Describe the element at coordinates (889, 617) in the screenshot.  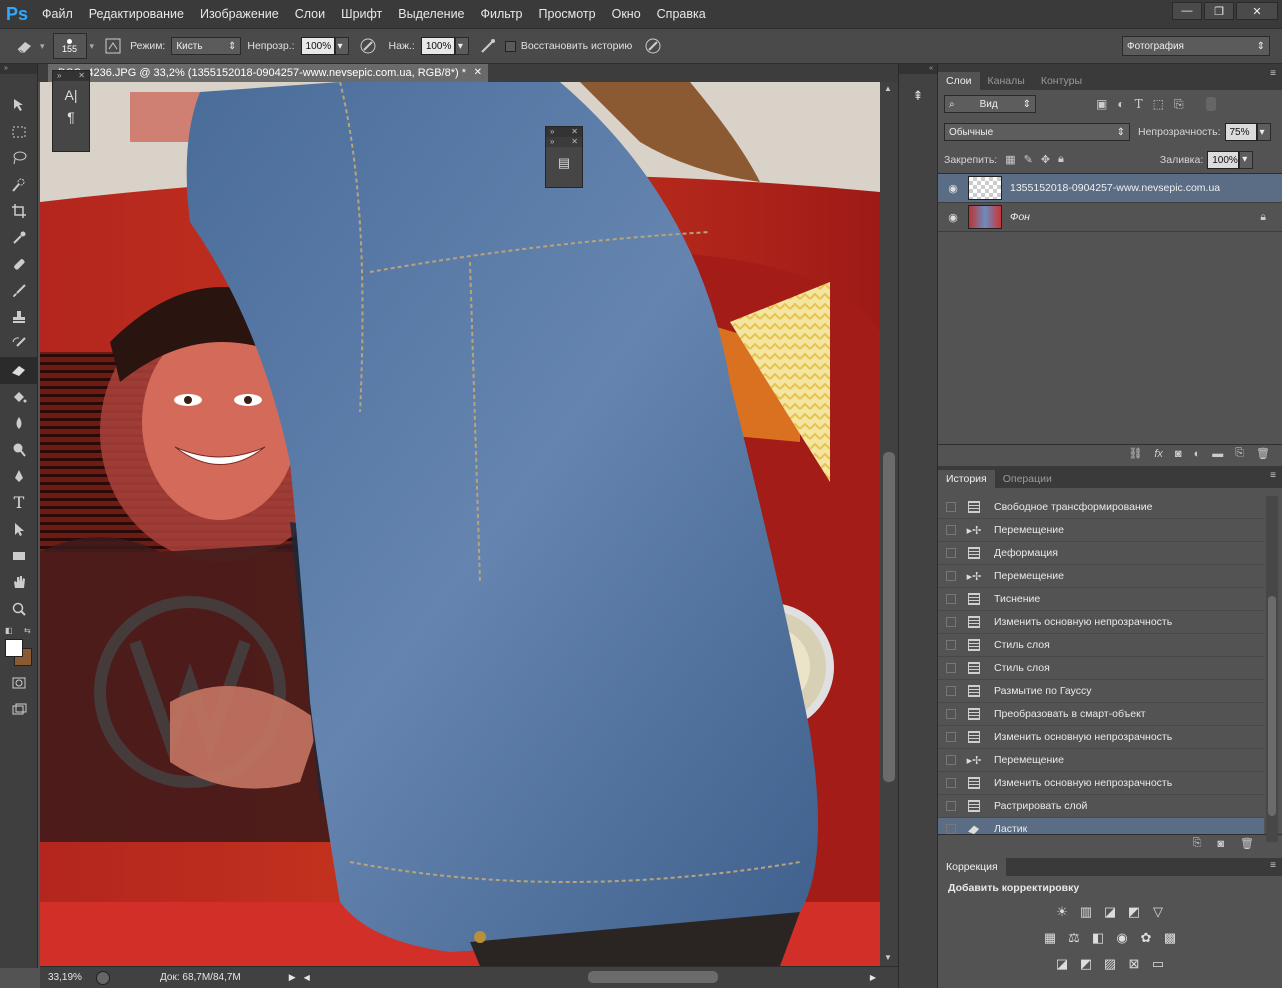
I see `vertical-scroll-thumb` at that location.